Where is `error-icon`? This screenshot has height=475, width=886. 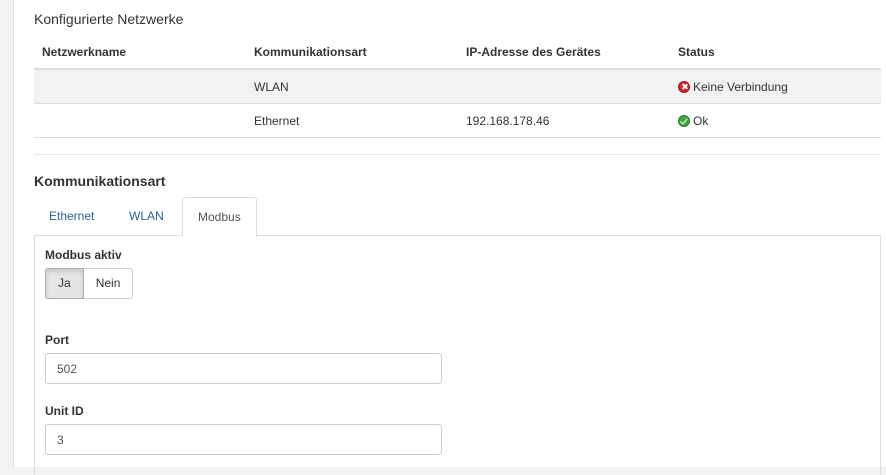 error-icon is located at coordinates (684, 86).